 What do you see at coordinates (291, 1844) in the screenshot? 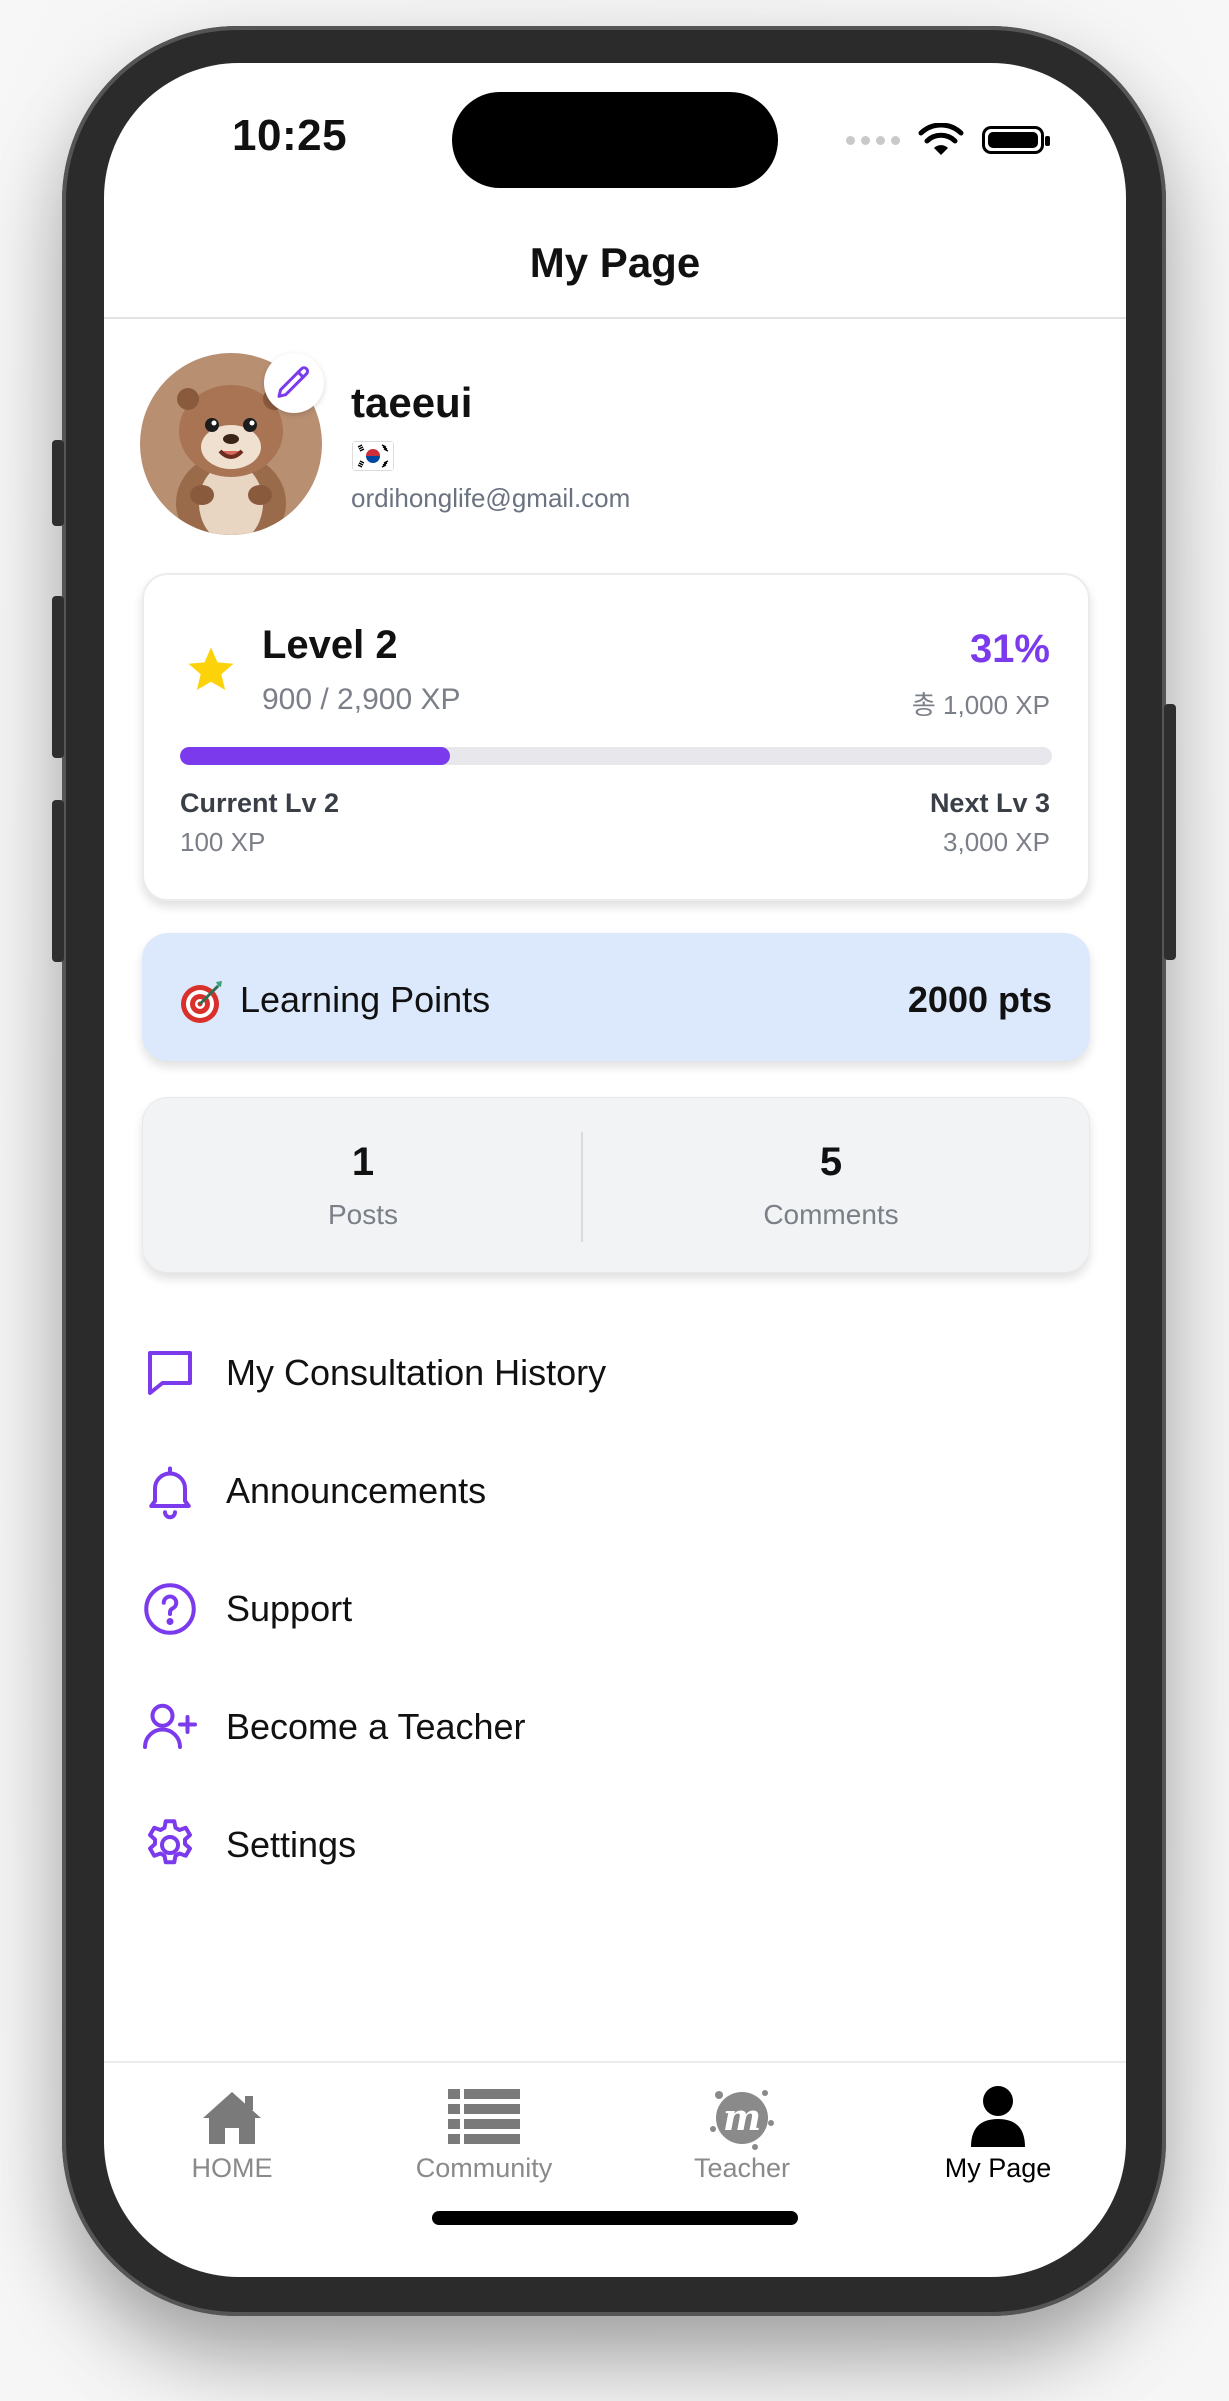
I see `menu-item-label: Settings` at bounding box center [291, 1844].